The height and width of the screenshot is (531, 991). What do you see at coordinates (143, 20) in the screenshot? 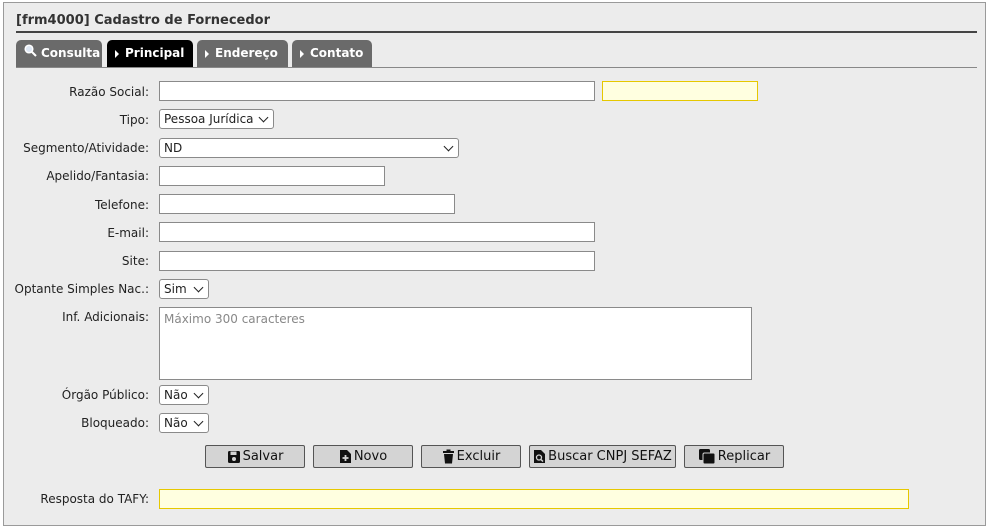
I see `page-title: [frm4000] Cadastro de Fornecedor` at bounding box center [143, 20].